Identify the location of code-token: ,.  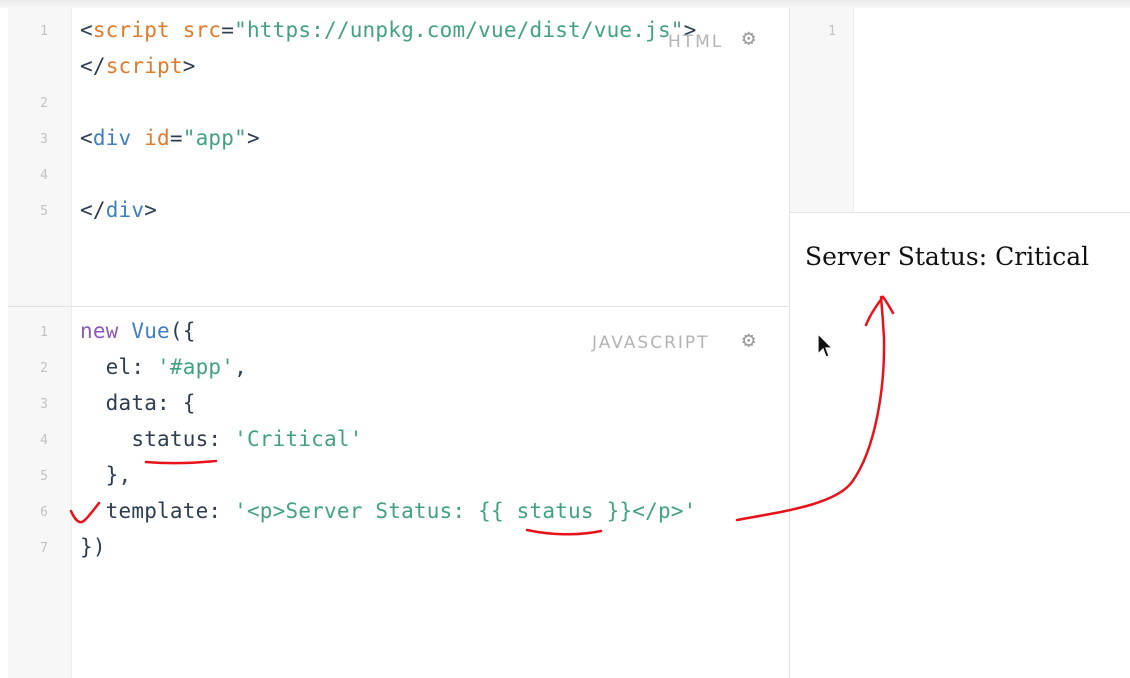
(240, 367).